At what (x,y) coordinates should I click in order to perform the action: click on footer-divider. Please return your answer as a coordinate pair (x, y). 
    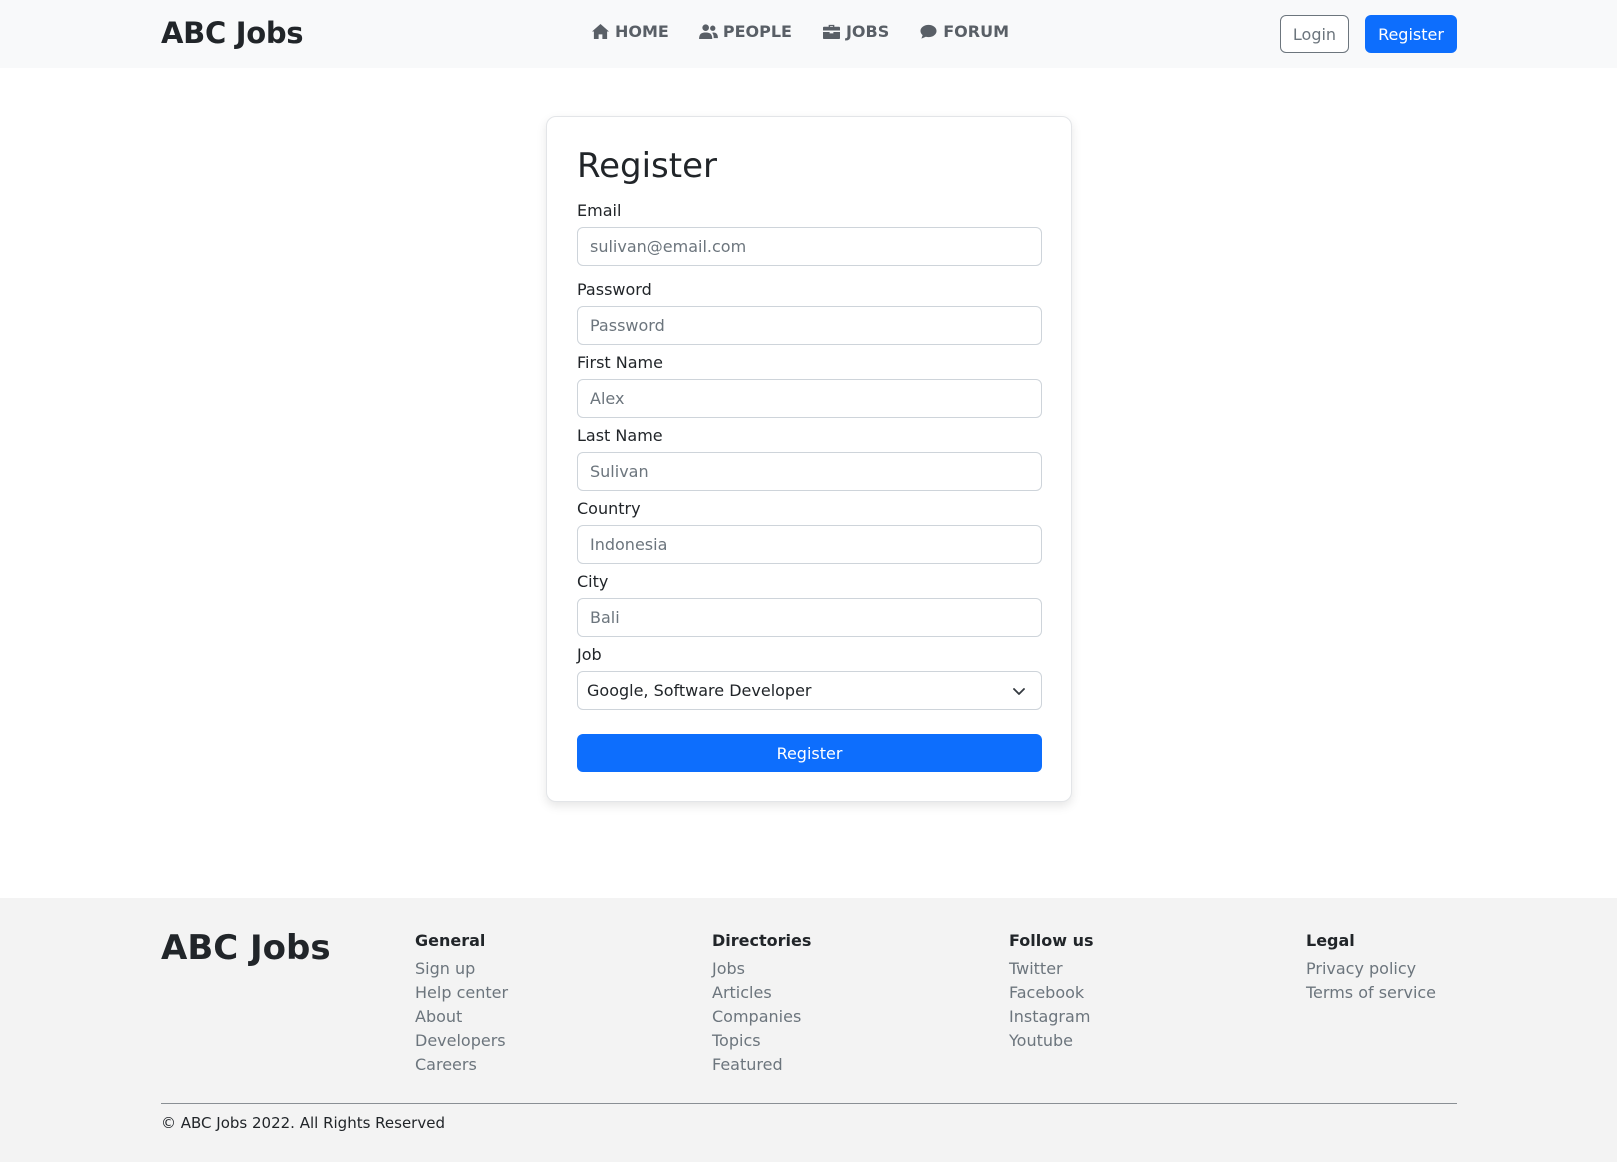
    Looking at the image, I should click on (809, 1103).